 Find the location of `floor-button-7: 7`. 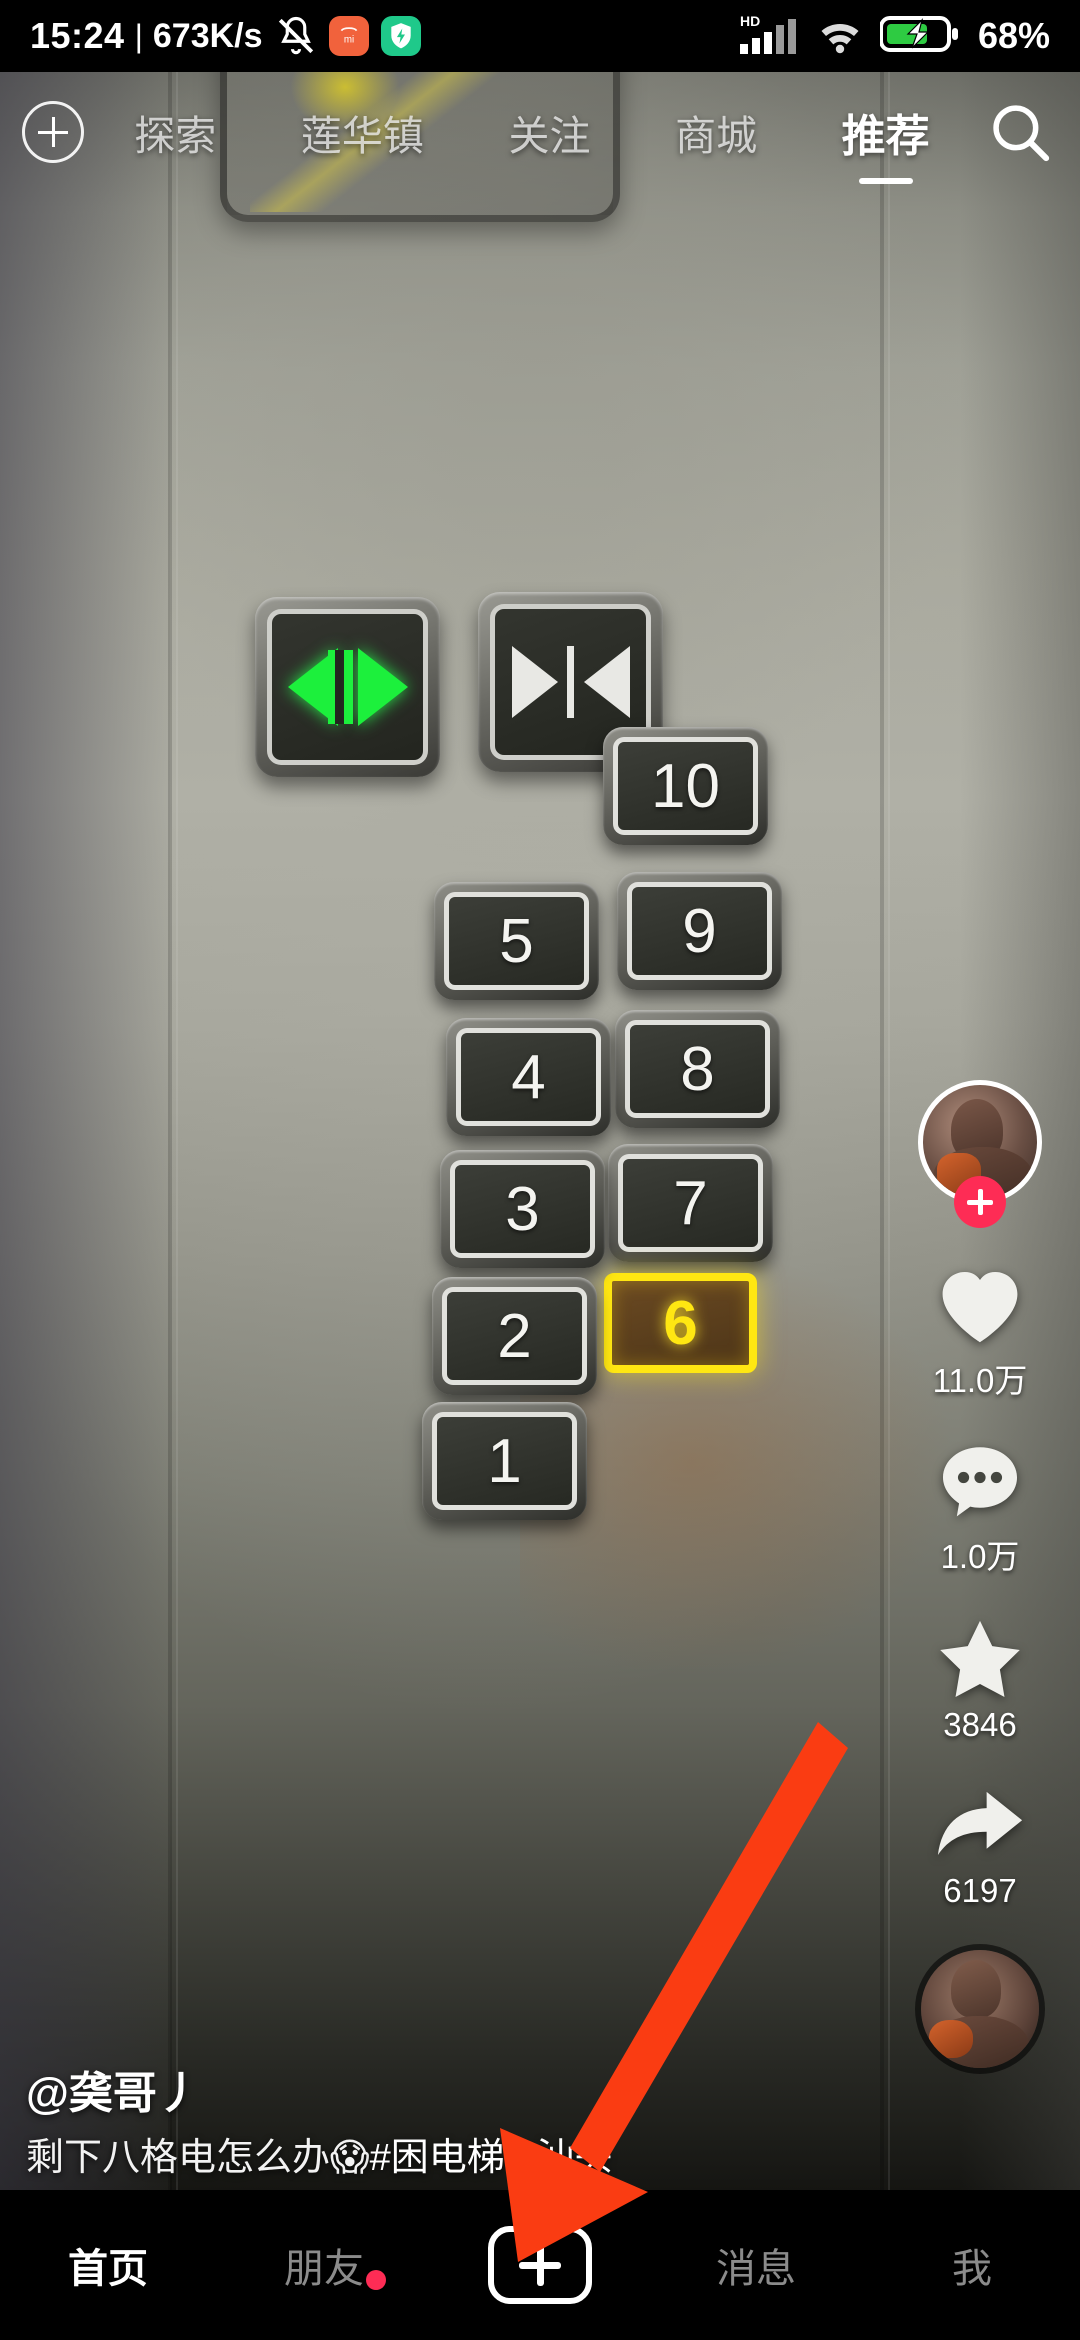

floor-button-7: 7 is located at coordinates (690, 1203).